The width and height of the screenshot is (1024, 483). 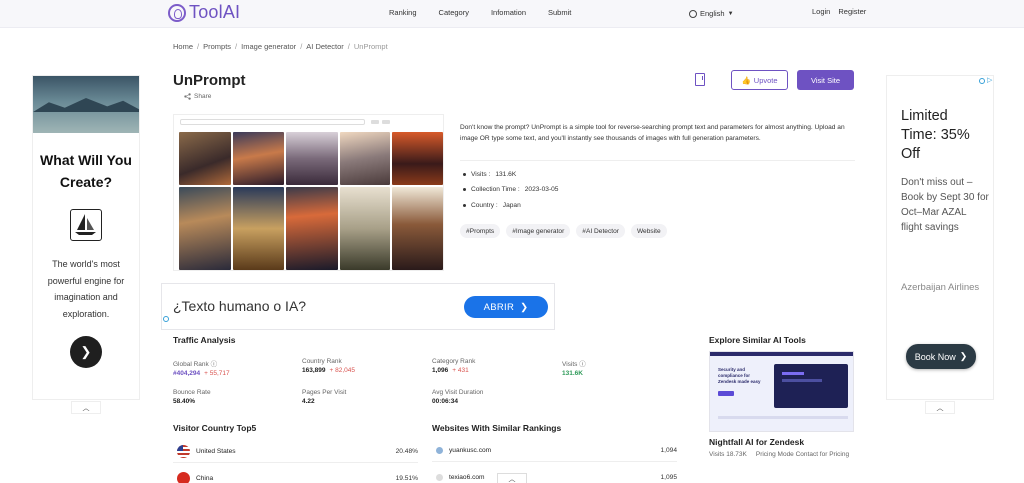 I want to click on nav-information: Infomation, so click(x=508, y=12).